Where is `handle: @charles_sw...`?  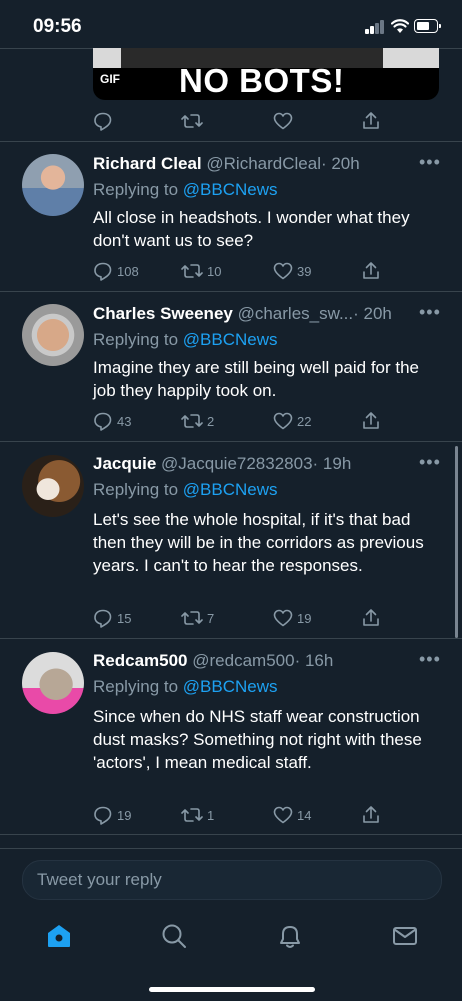 handle: @charles_sw... is located at coordinates (296, 313).